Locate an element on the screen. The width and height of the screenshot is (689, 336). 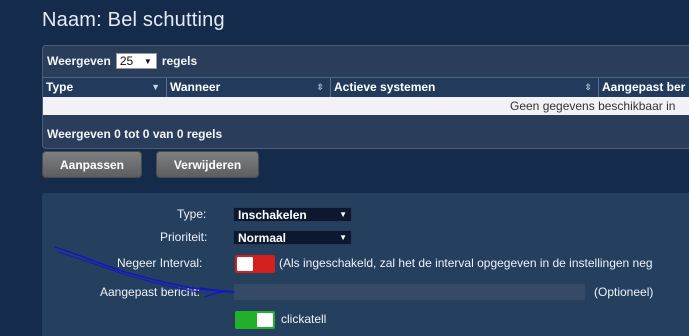
type-select-value: Inschakelen is located at coordinates (272, 214).